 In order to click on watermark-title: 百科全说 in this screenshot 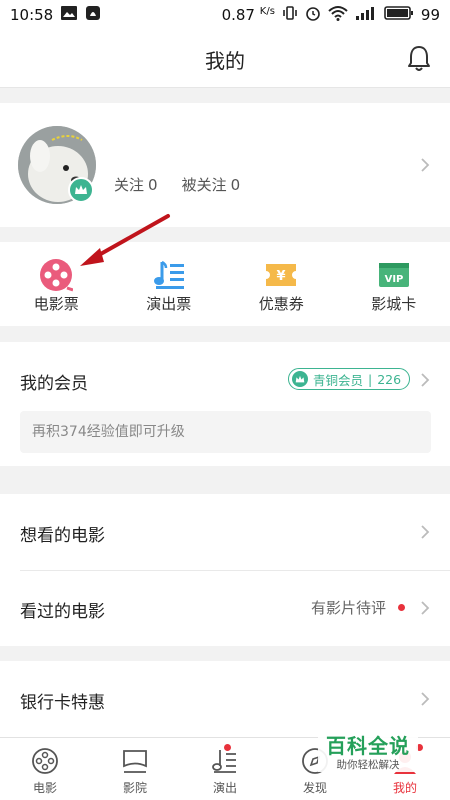, I will do `click(368, 746)`.